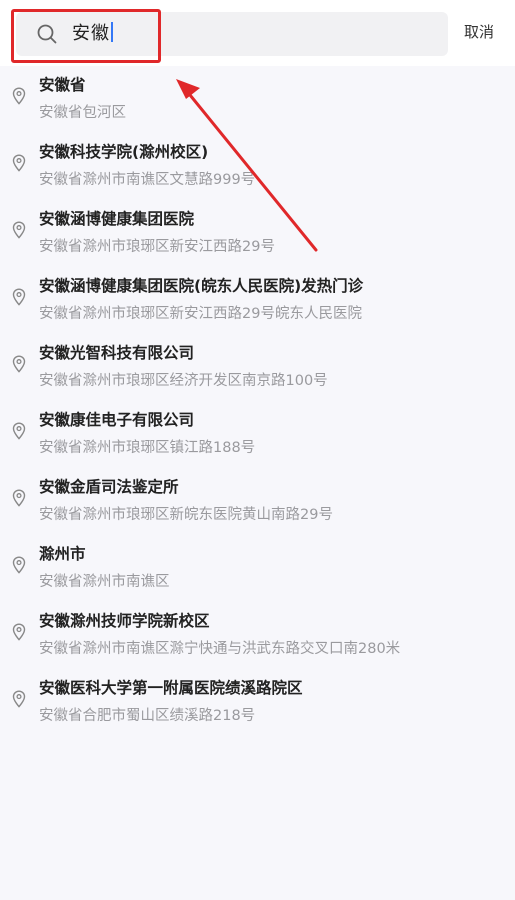 This screenshot has height=900, width=515. What do you see at coordinates (479, 31) in the screenshot?
I see `cancel-button: 取消` at bounding box center [479, 31].